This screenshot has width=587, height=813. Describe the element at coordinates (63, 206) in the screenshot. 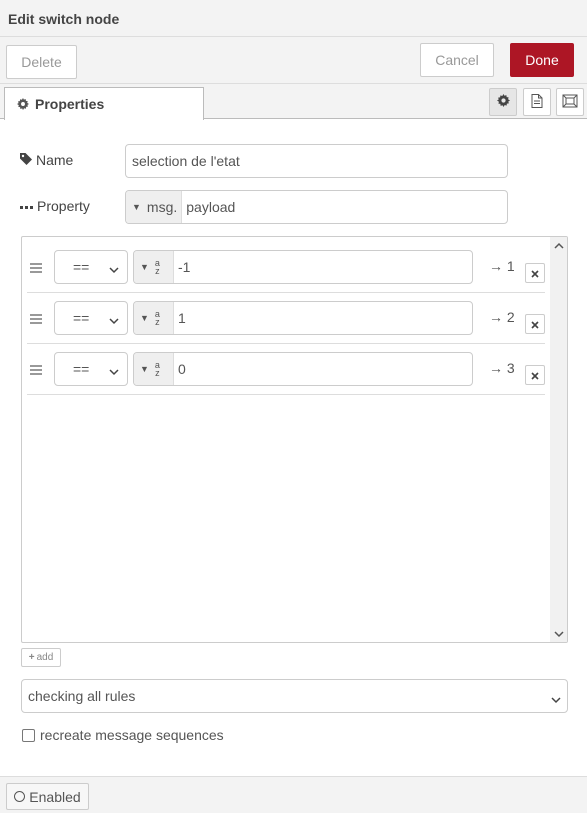

I see `property-label-text: Property` at that location.